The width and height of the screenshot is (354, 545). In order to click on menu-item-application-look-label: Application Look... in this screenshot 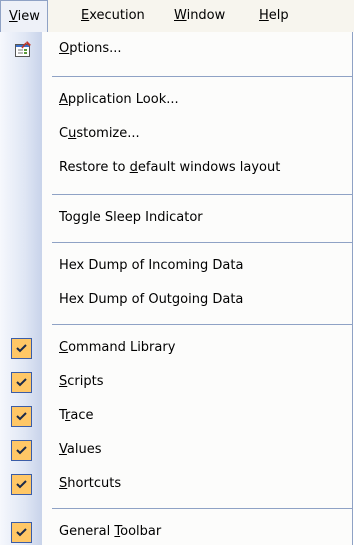, I will do `click(119, 99)`.